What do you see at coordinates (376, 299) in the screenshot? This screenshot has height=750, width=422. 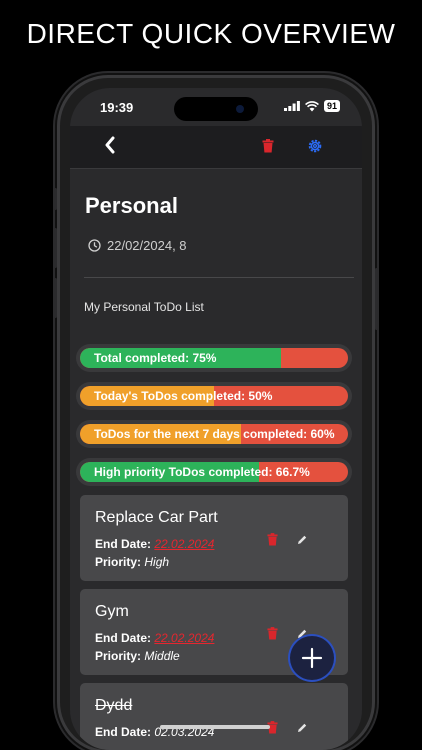 I see `phone-power-button` at bounding box center [376, 299].